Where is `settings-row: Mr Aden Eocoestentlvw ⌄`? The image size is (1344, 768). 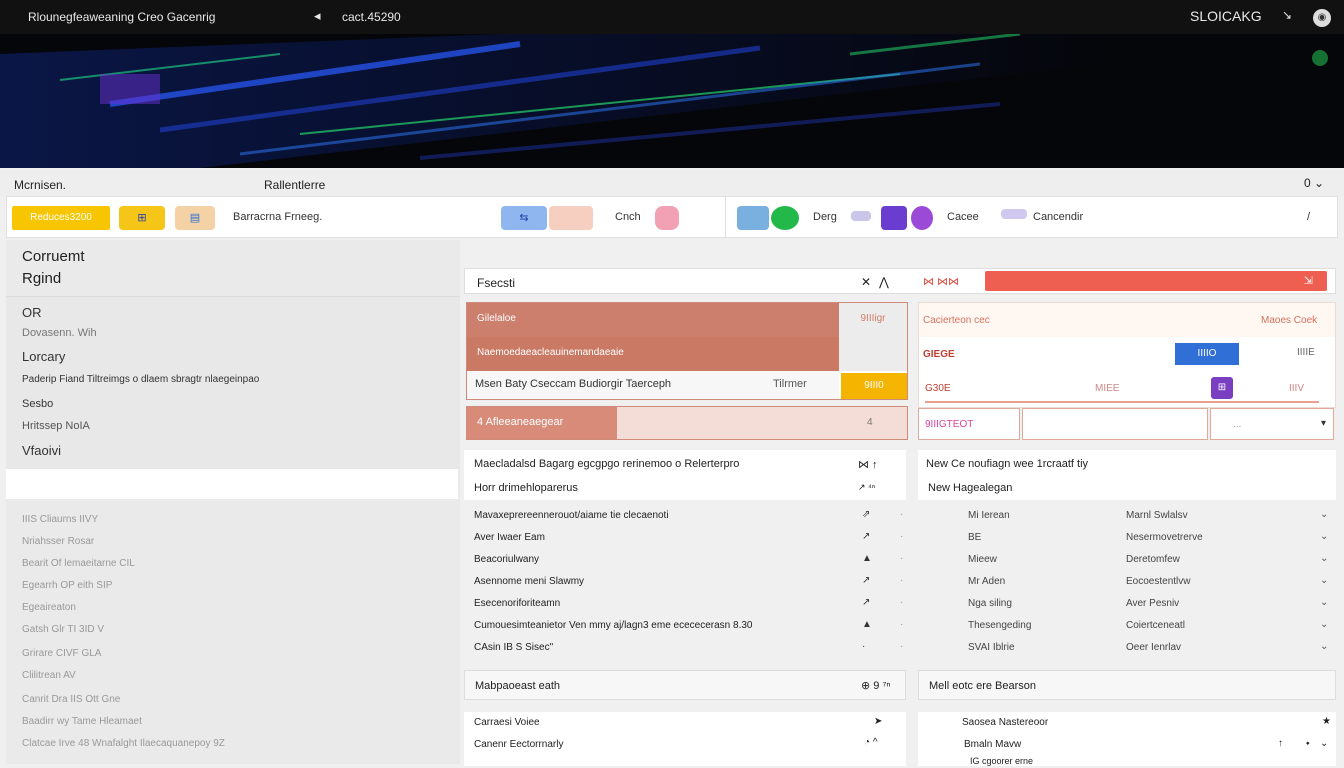 settings-row: Mr Aden Eocoestentlvw ⌄ is located at coordinates (1127, 582).